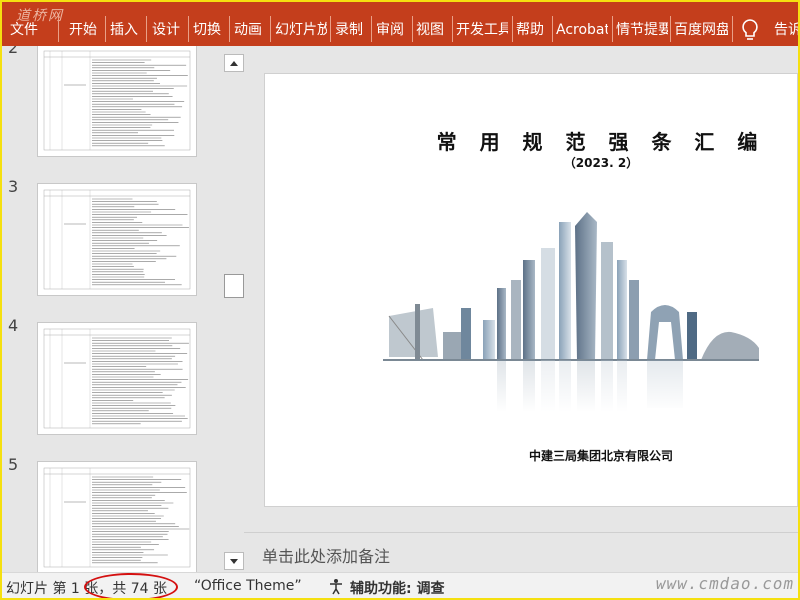 The height and width of the screenshot is (600, 800). I want to click on tab-design: 设计, so click(168, 24).